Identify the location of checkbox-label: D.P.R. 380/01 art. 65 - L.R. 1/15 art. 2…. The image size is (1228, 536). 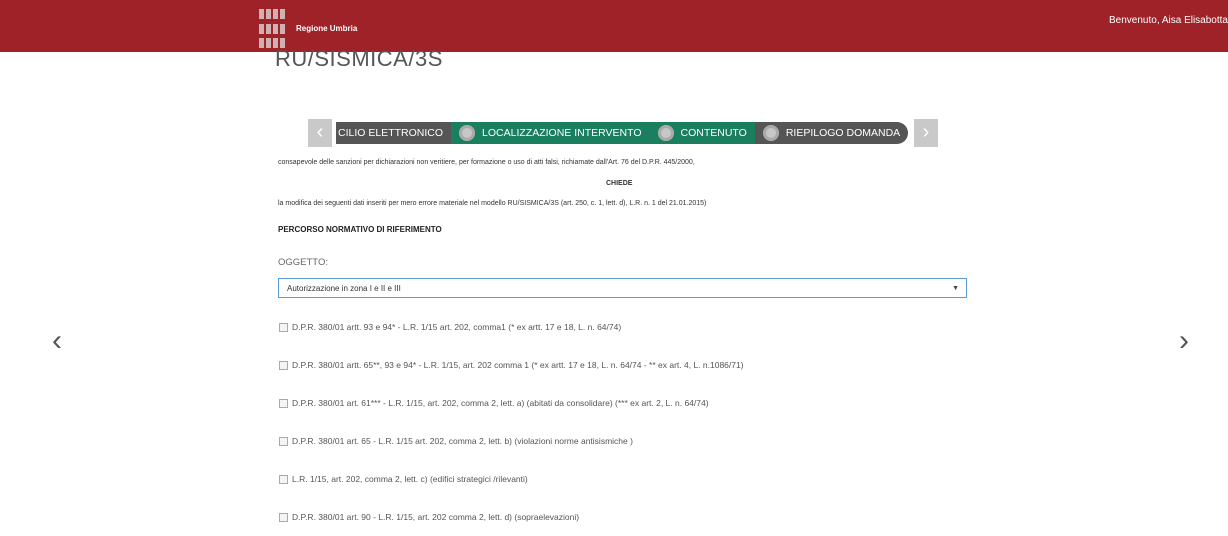
(462, 441).